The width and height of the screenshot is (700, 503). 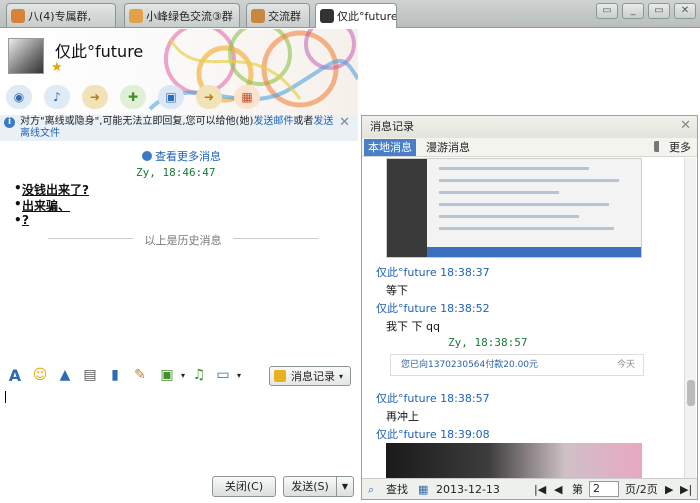 I want to click on send-email-link: 发送邮件, so click(x=273, y=121).